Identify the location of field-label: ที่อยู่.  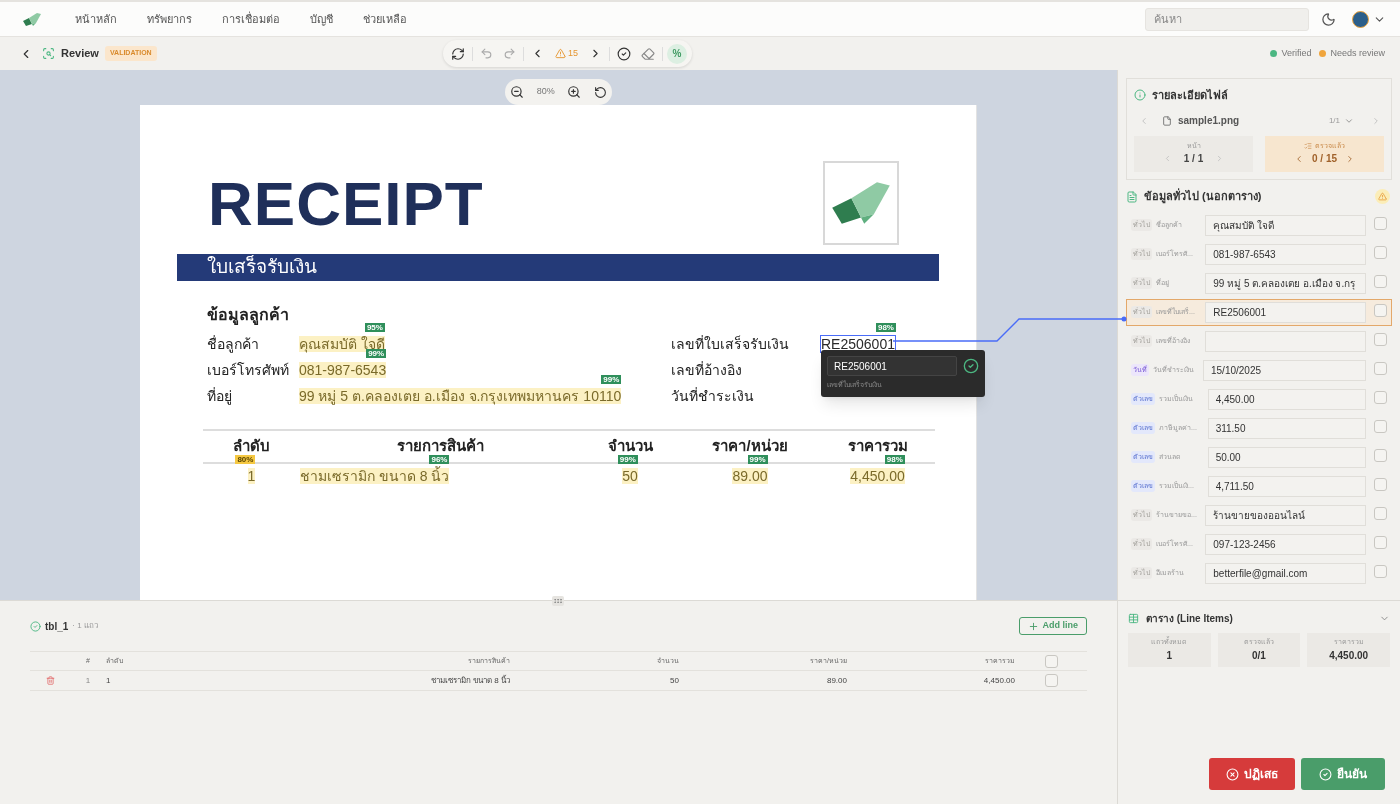
(220, 396).